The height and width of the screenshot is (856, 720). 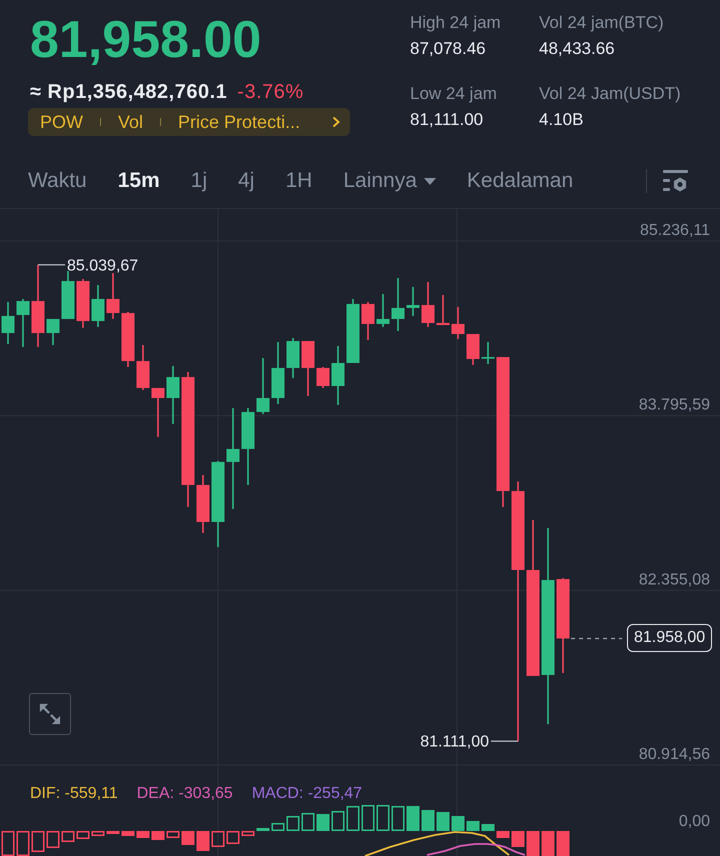 What do you see at coordinates (561, 120) in the screenshot?
I see `stat-value: 4.10B` at bounding box center [561, 120].